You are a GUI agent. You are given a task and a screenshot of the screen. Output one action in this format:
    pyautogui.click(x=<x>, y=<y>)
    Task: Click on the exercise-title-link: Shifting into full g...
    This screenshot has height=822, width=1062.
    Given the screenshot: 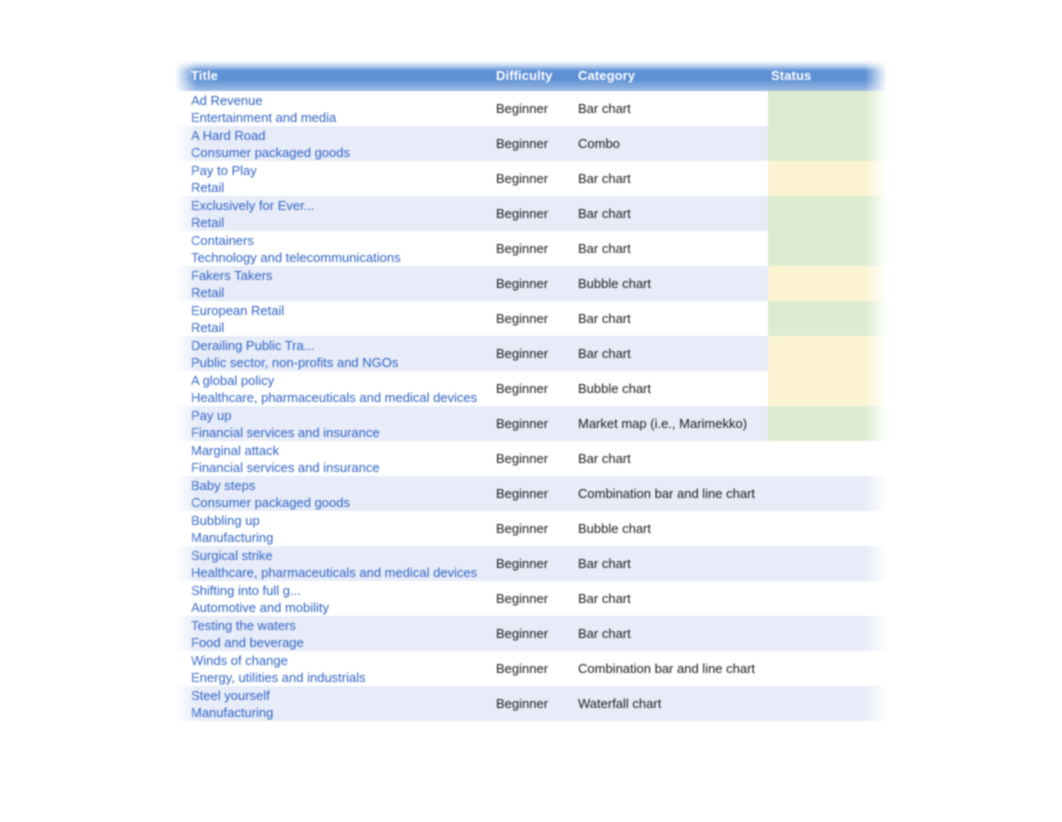 What is the action you would take?
    pyautogui.click(x=343, y=590)
    